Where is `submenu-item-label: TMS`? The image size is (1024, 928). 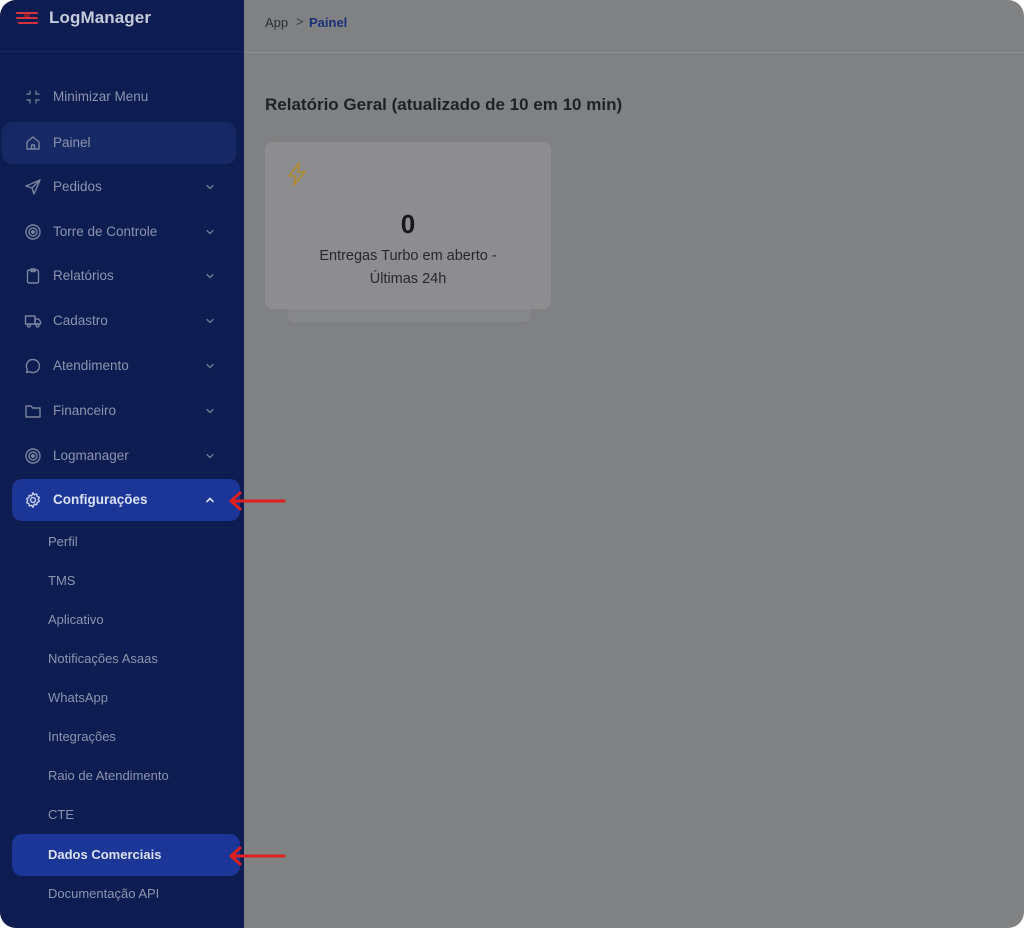 submenu-item-label: TMS is located at coordinates (62, 580).